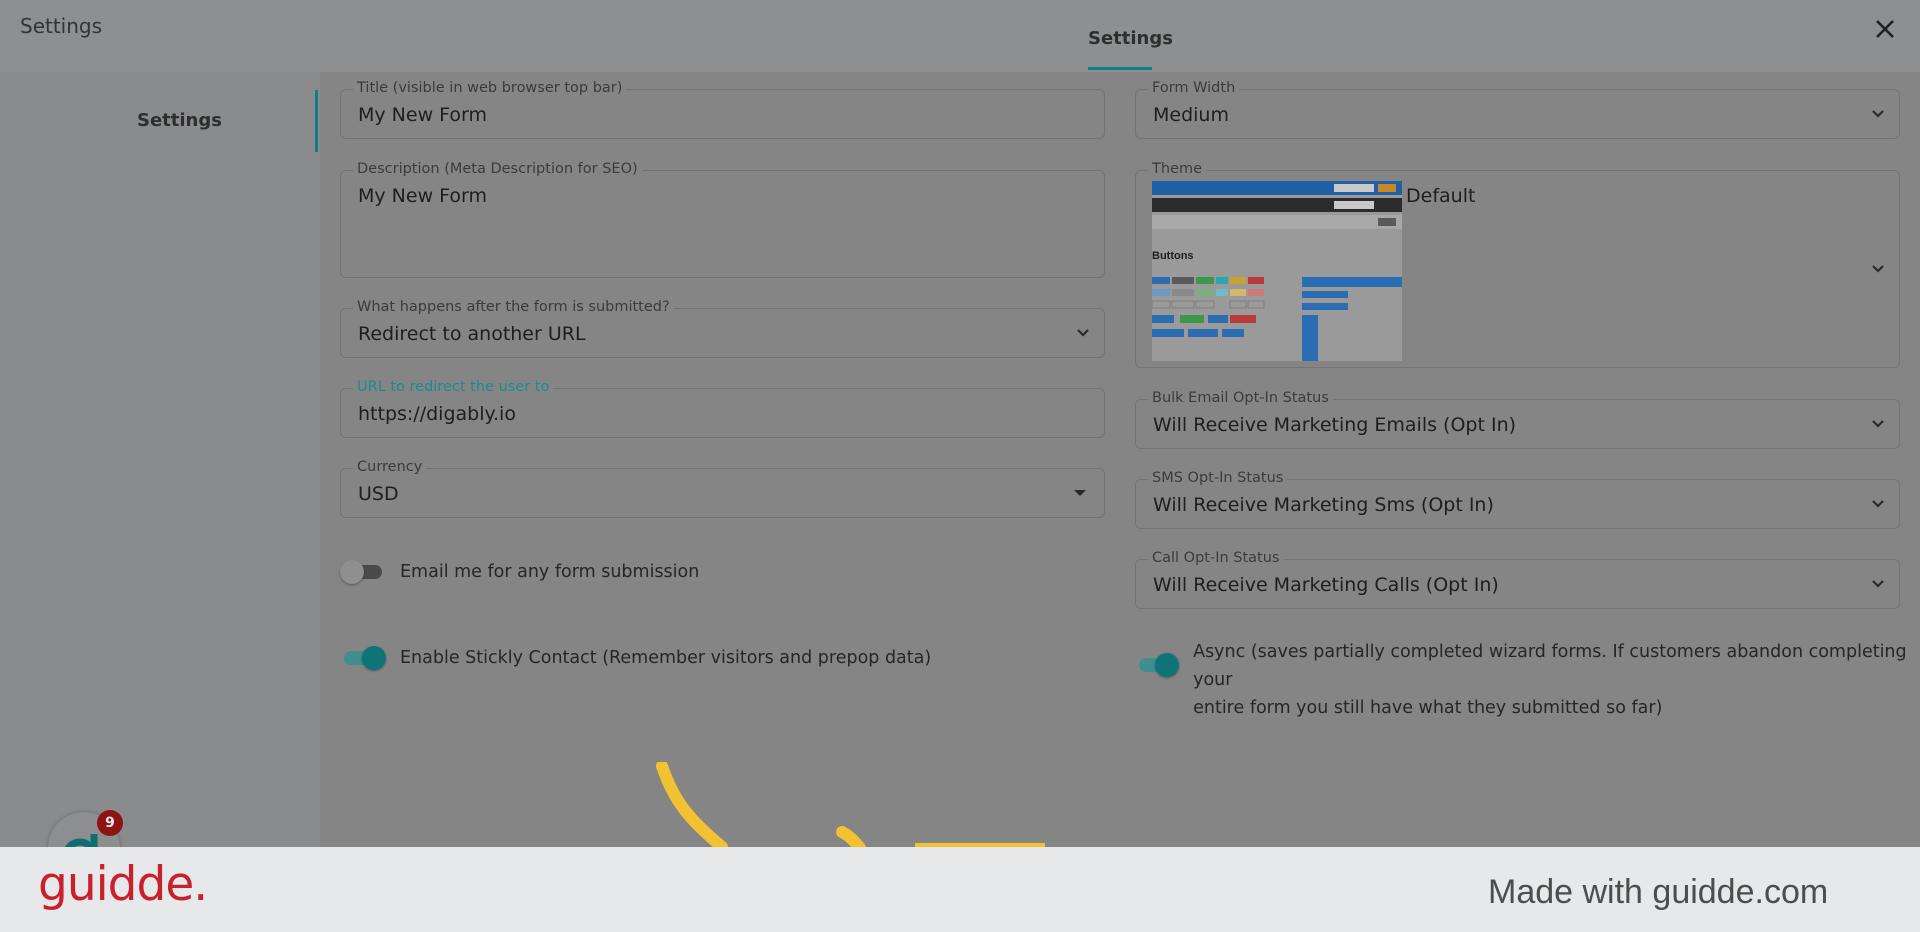 The height and width of the screenshot is (932, 1920). What do you see at coordinates (960, 889) in the screenshot?
I see `footer-bar: guidde. Made with guidde.com` at bounding box center [960, 889].